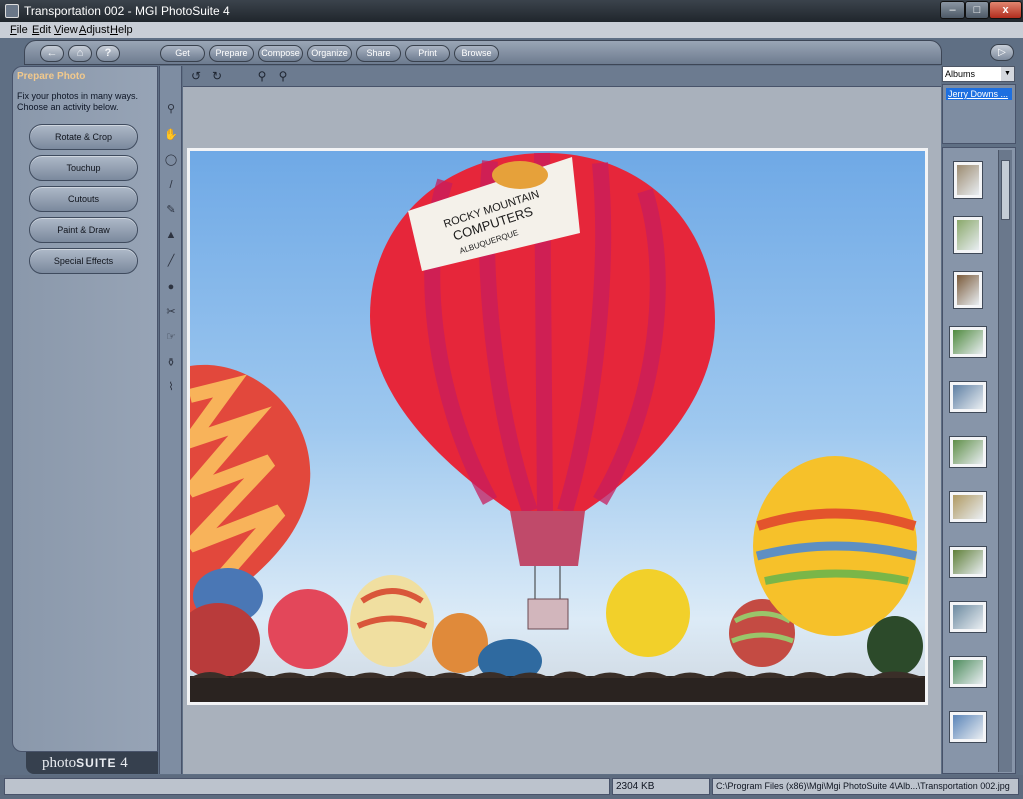 Image resolution: width=1023 pixels, height=799 pixels. I want to click on status-message, so click(307, 786).